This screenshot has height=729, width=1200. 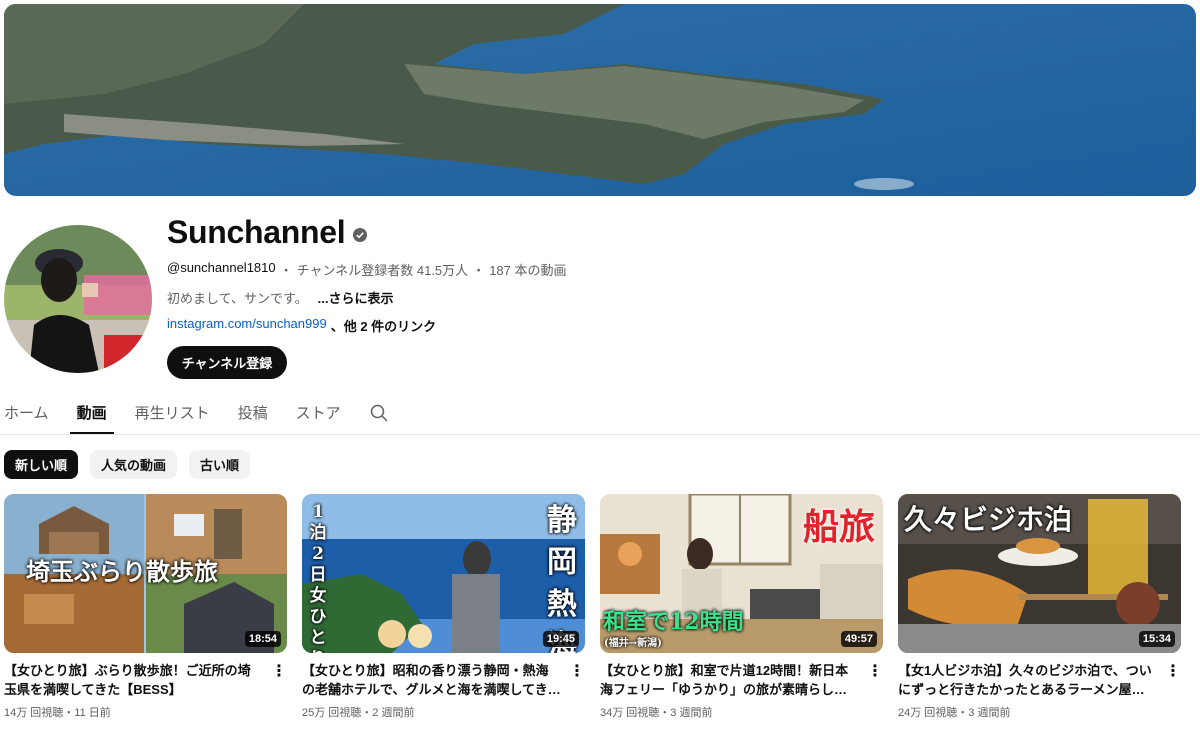 I want to click on video-duration: 19:45, so click(x=560, y=639).